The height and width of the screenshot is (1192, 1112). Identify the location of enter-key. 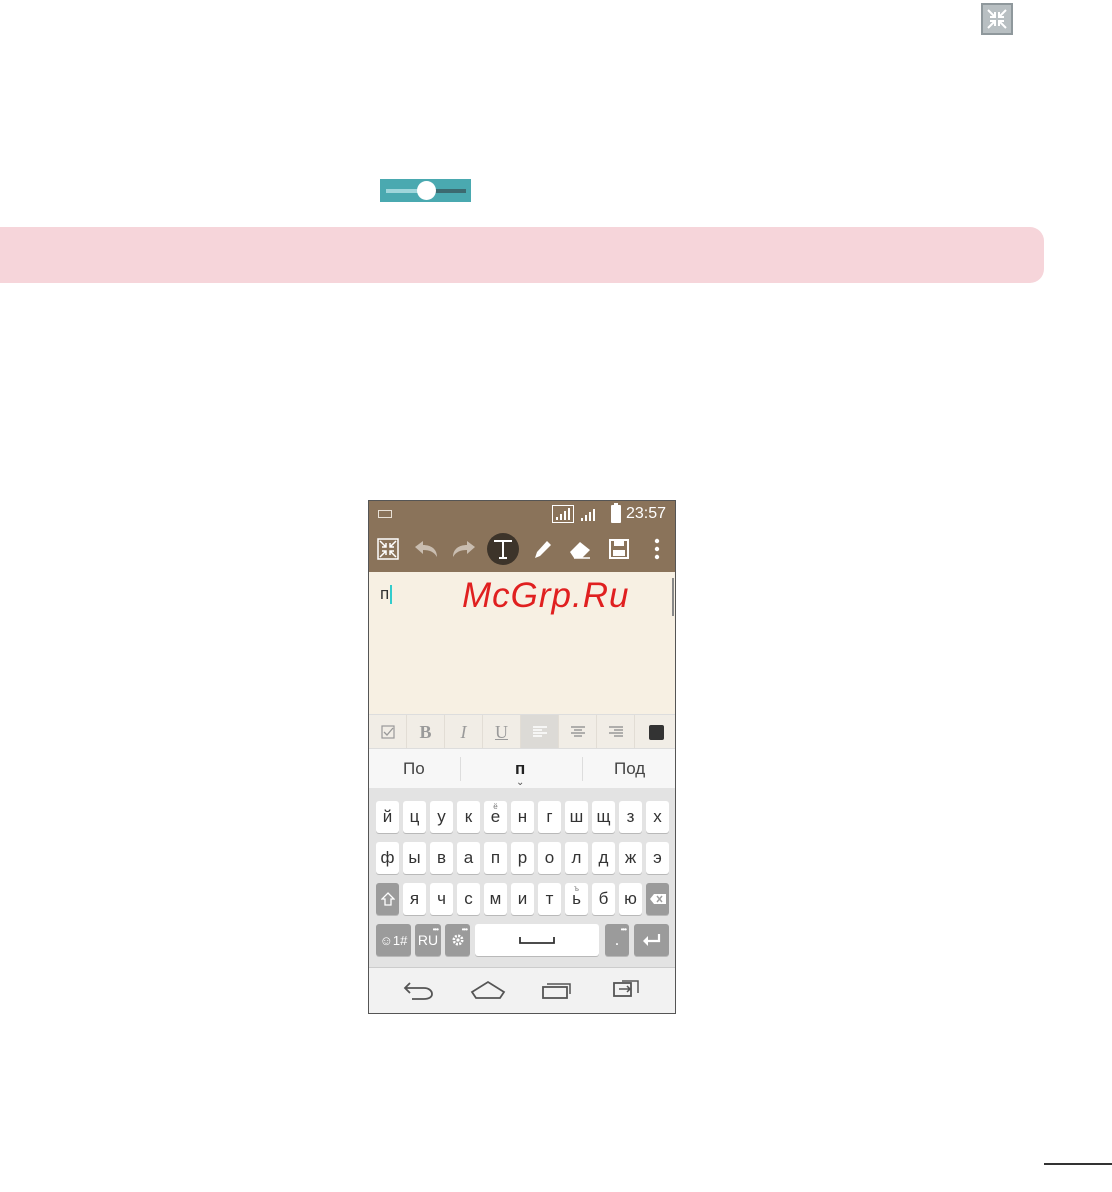
(651, 940).